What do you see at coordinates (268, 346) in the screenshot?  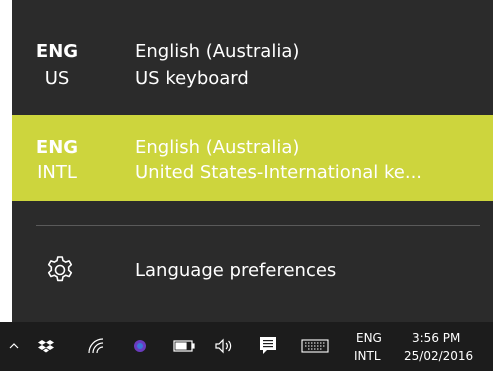 I see `action-center-icon` at bounding box center [268, 346].